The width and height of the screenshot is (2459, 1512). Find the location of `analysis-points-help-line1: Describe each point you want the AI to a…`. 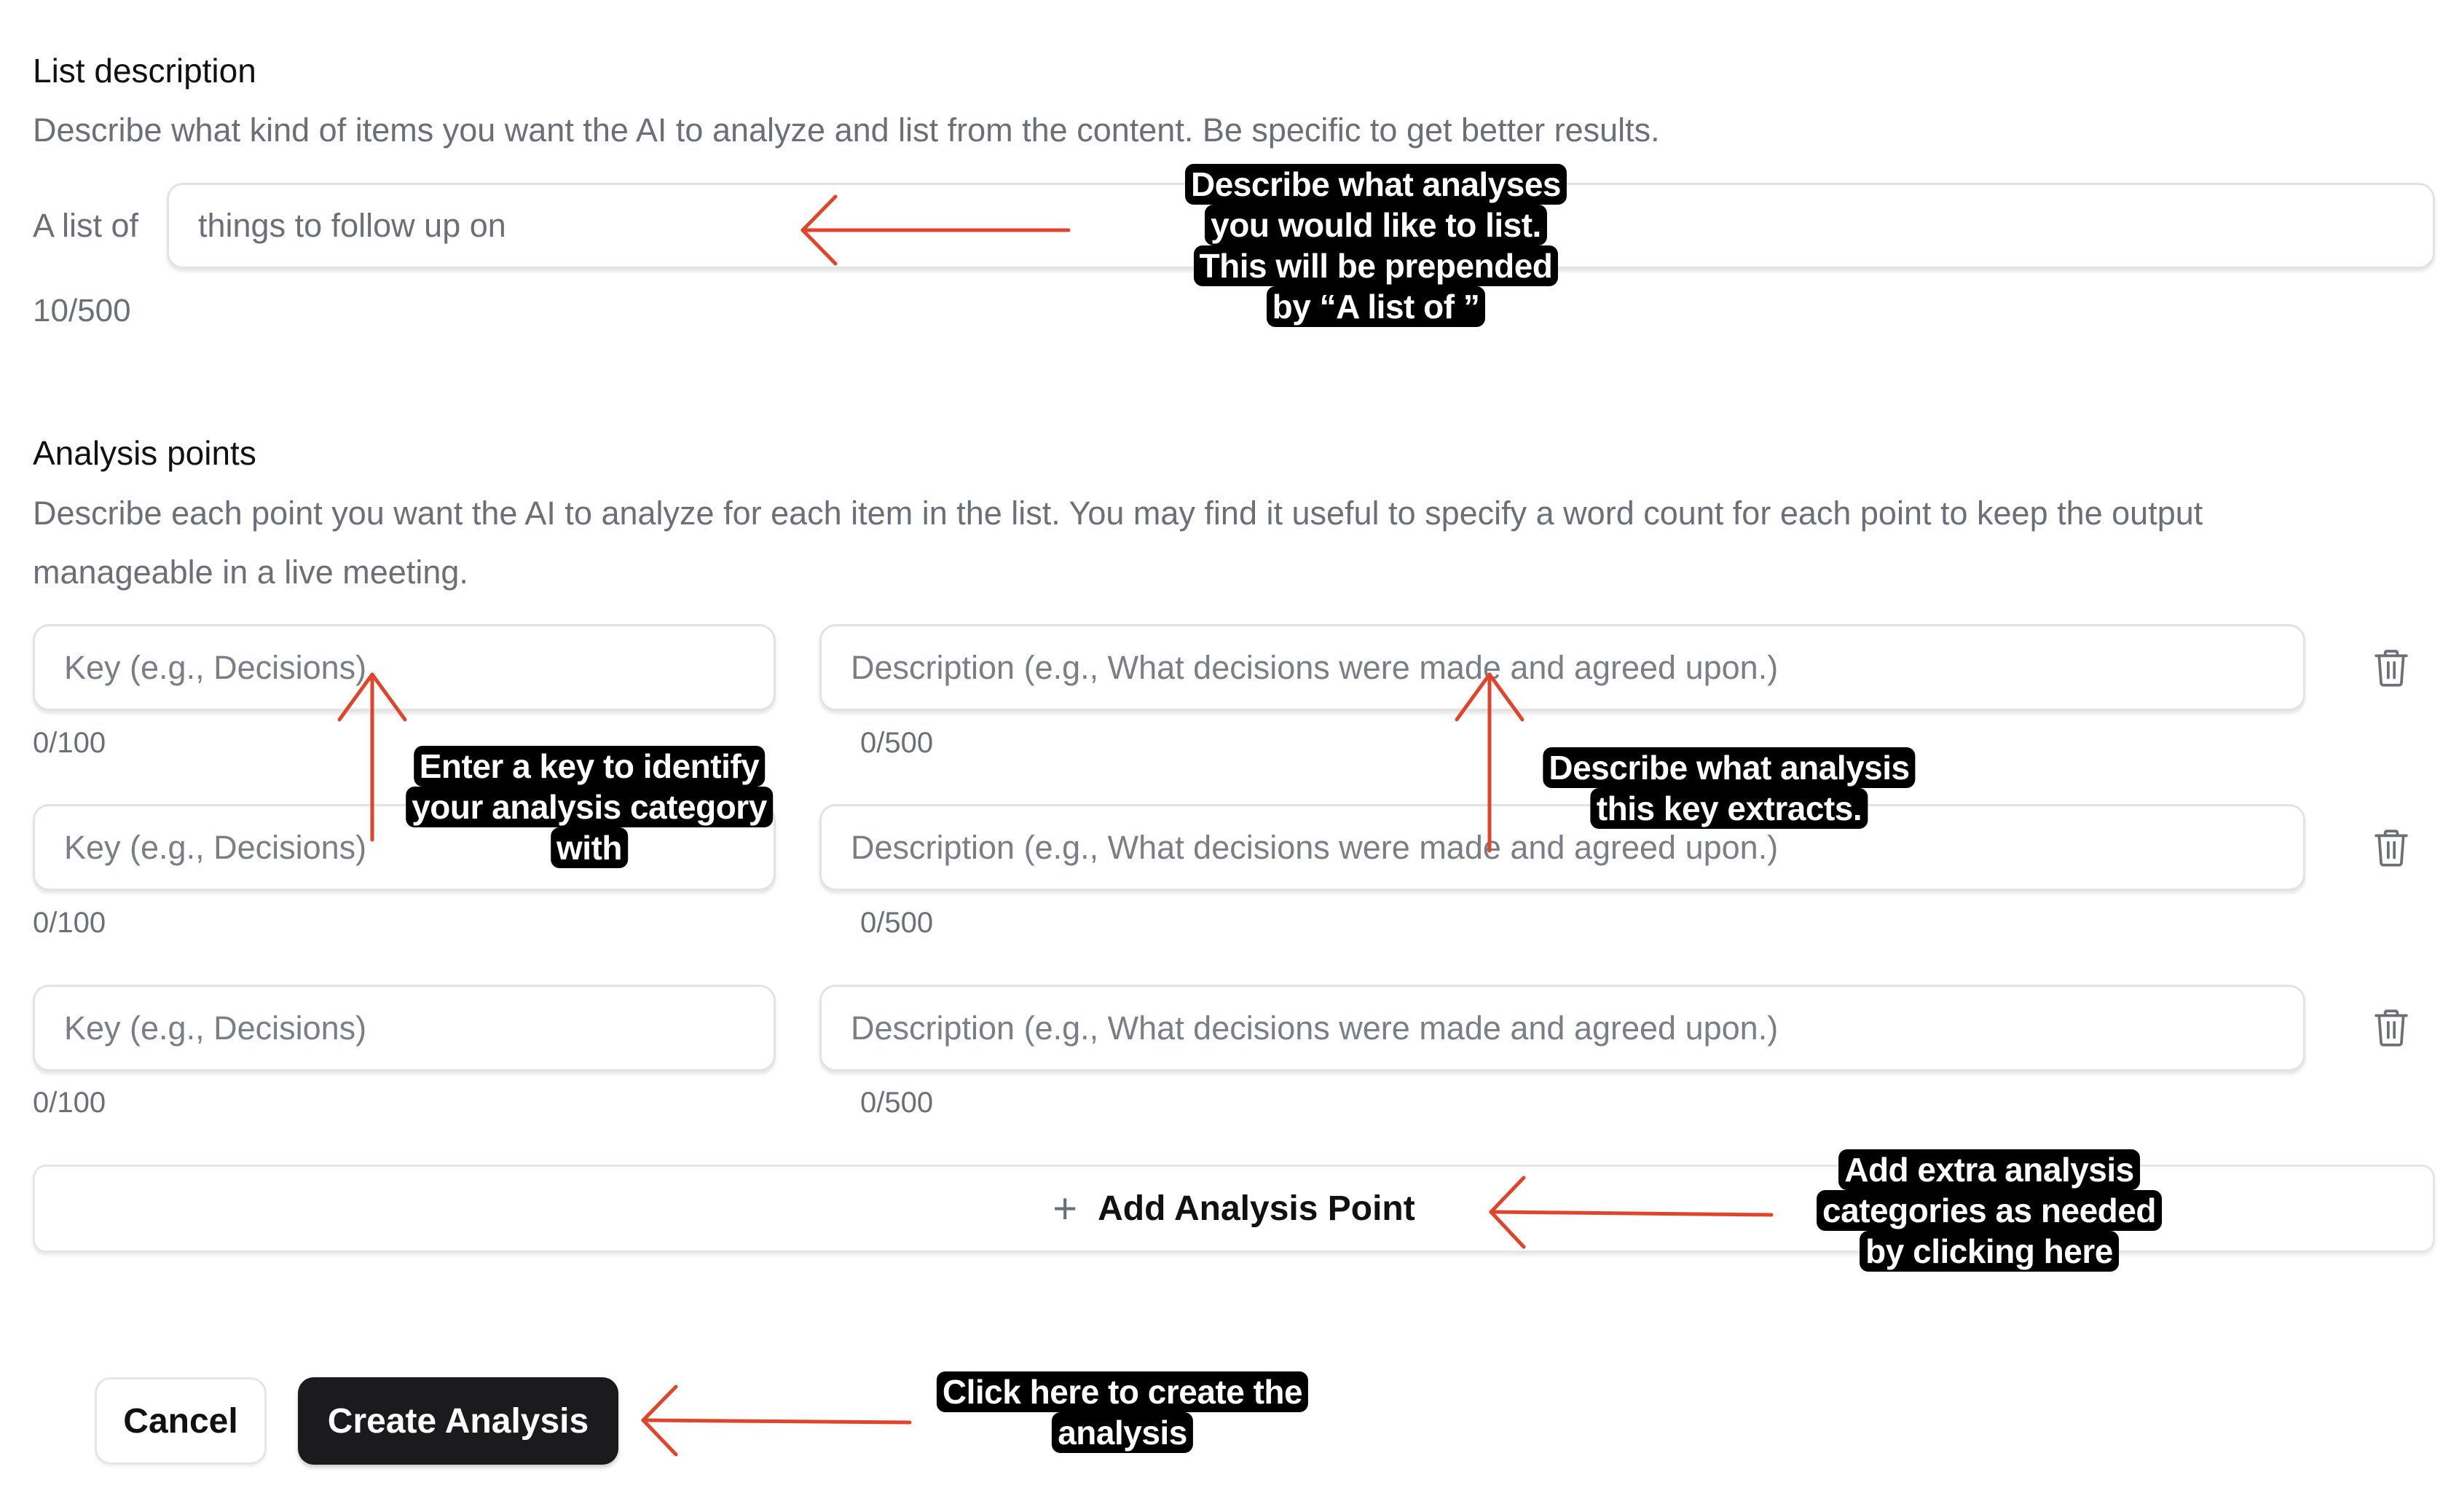

analysis-points-help-line1: Describe each point you want the AI to a… is located at coordinates (1118, 513).